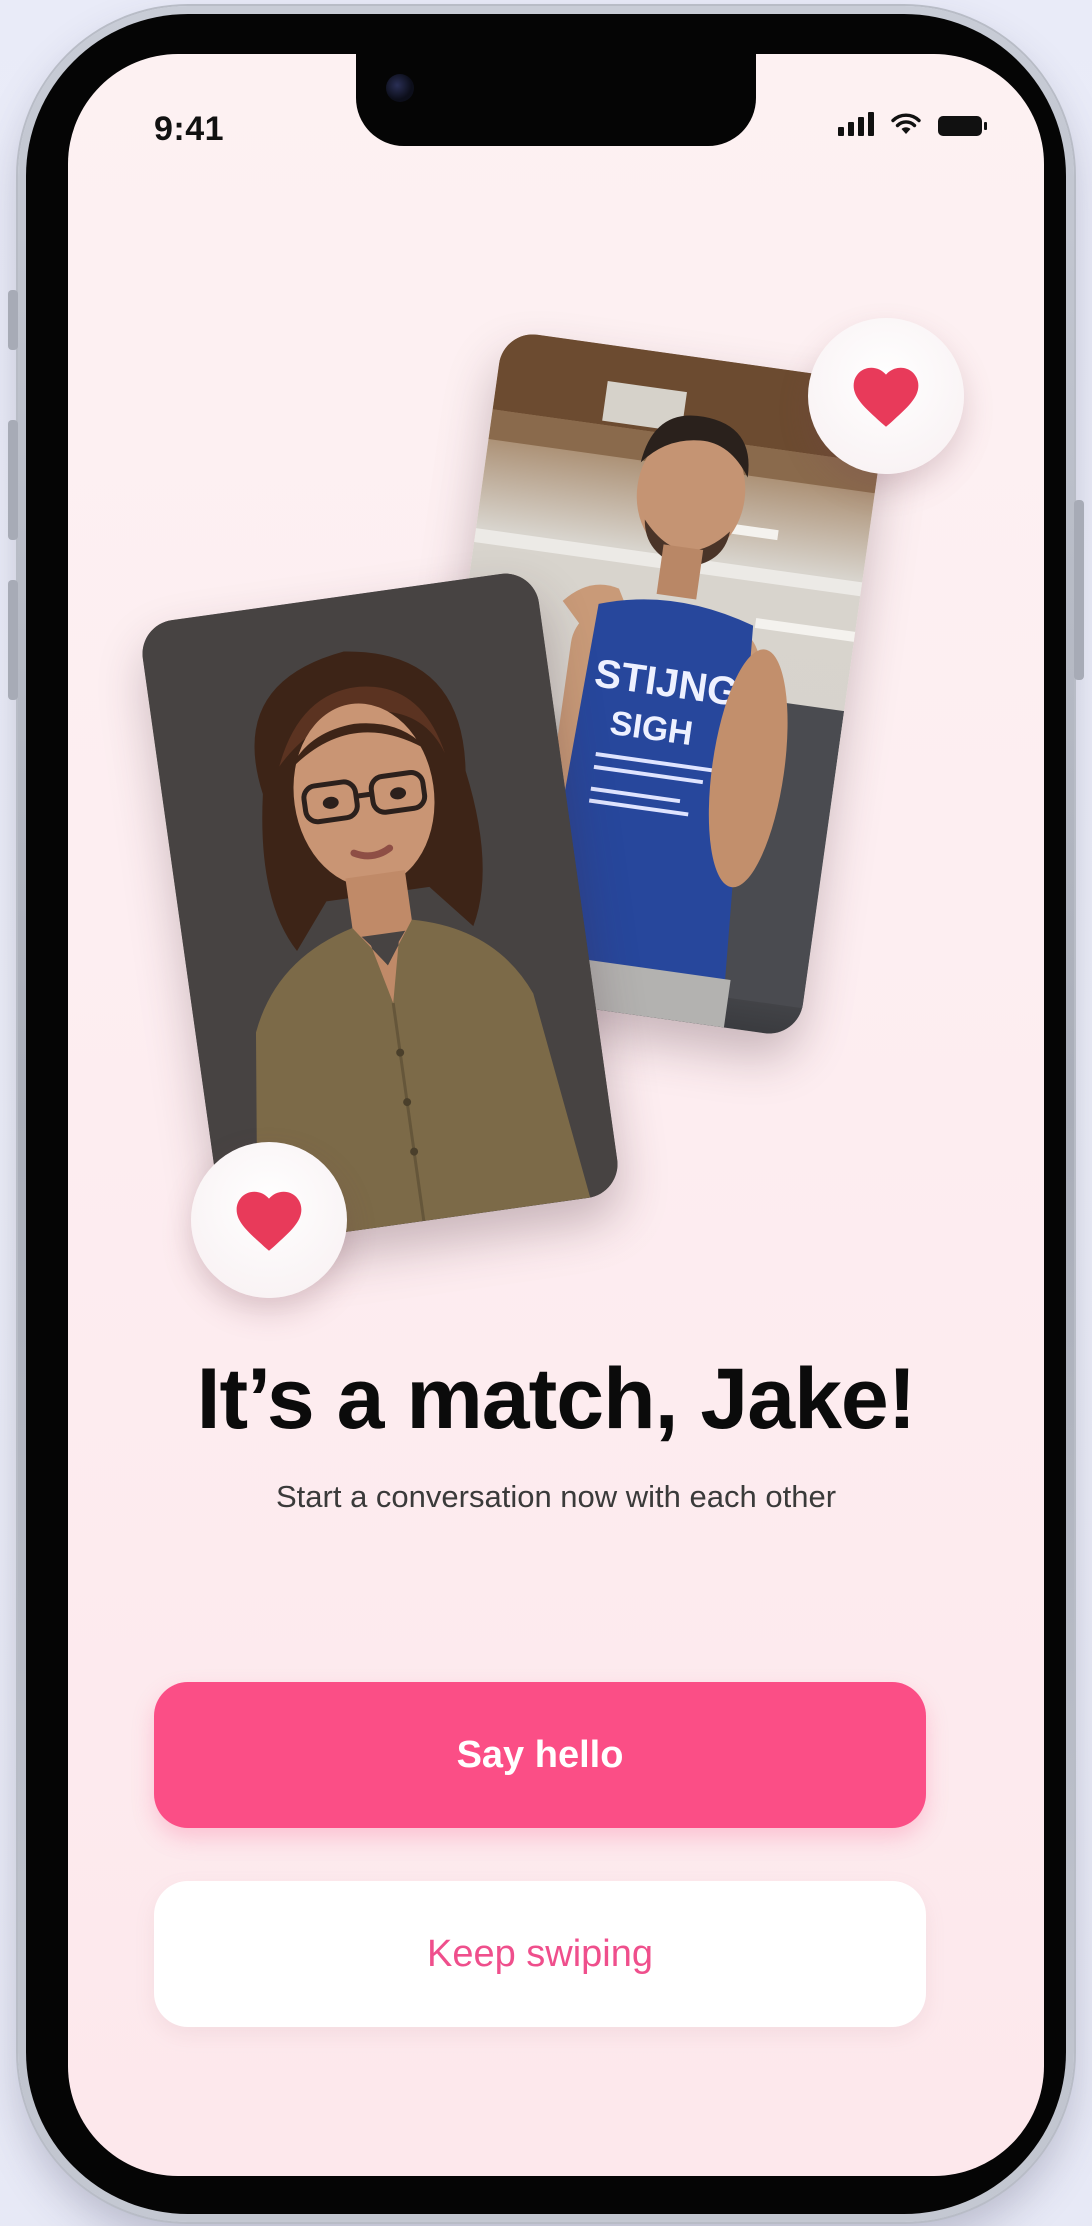 The width and height of the screenshot is (1092, 2226). I want to click on like-badge-bottom, so click(269, 1220).